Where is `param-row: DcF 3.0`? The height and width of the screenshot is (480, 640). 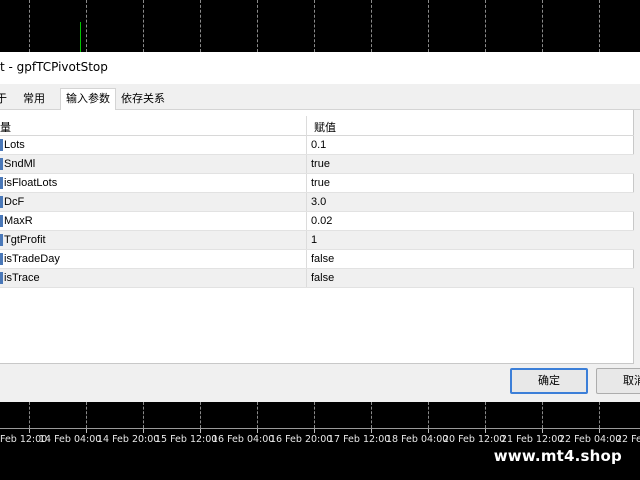
param-row: DcF 3.0 is located at coordinates (317, 202).